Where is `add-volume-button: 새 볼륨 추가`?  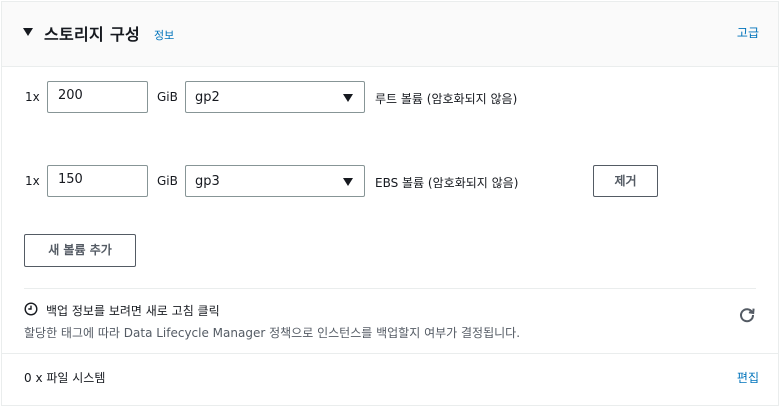 add-volume-button: 새 볼륨 추가 is located at coordinates (80, 250).